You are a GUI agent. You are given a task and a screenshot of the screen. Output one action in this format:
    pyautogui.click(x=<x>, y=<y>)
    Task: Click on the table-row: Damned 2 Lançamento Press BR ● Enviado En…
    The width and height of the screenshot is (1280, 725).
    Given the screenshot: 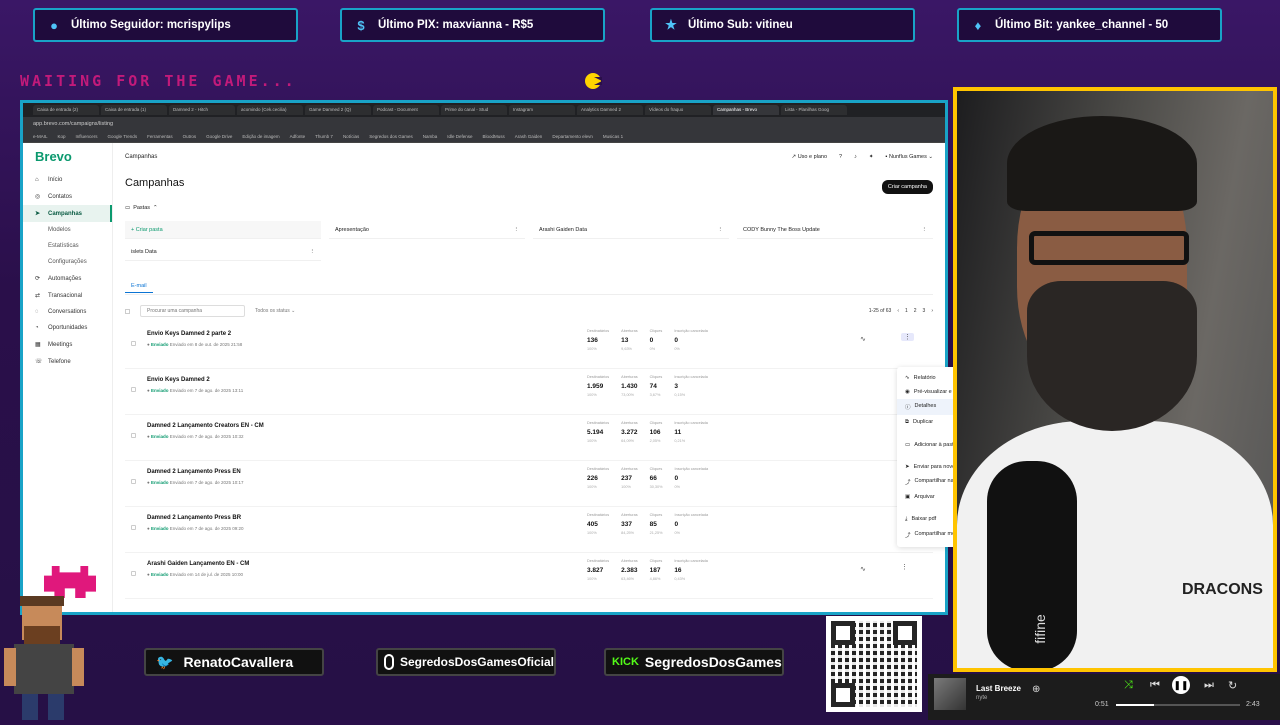 What is the action you would take?
    pyautogui.click(x=529, y=530)
    